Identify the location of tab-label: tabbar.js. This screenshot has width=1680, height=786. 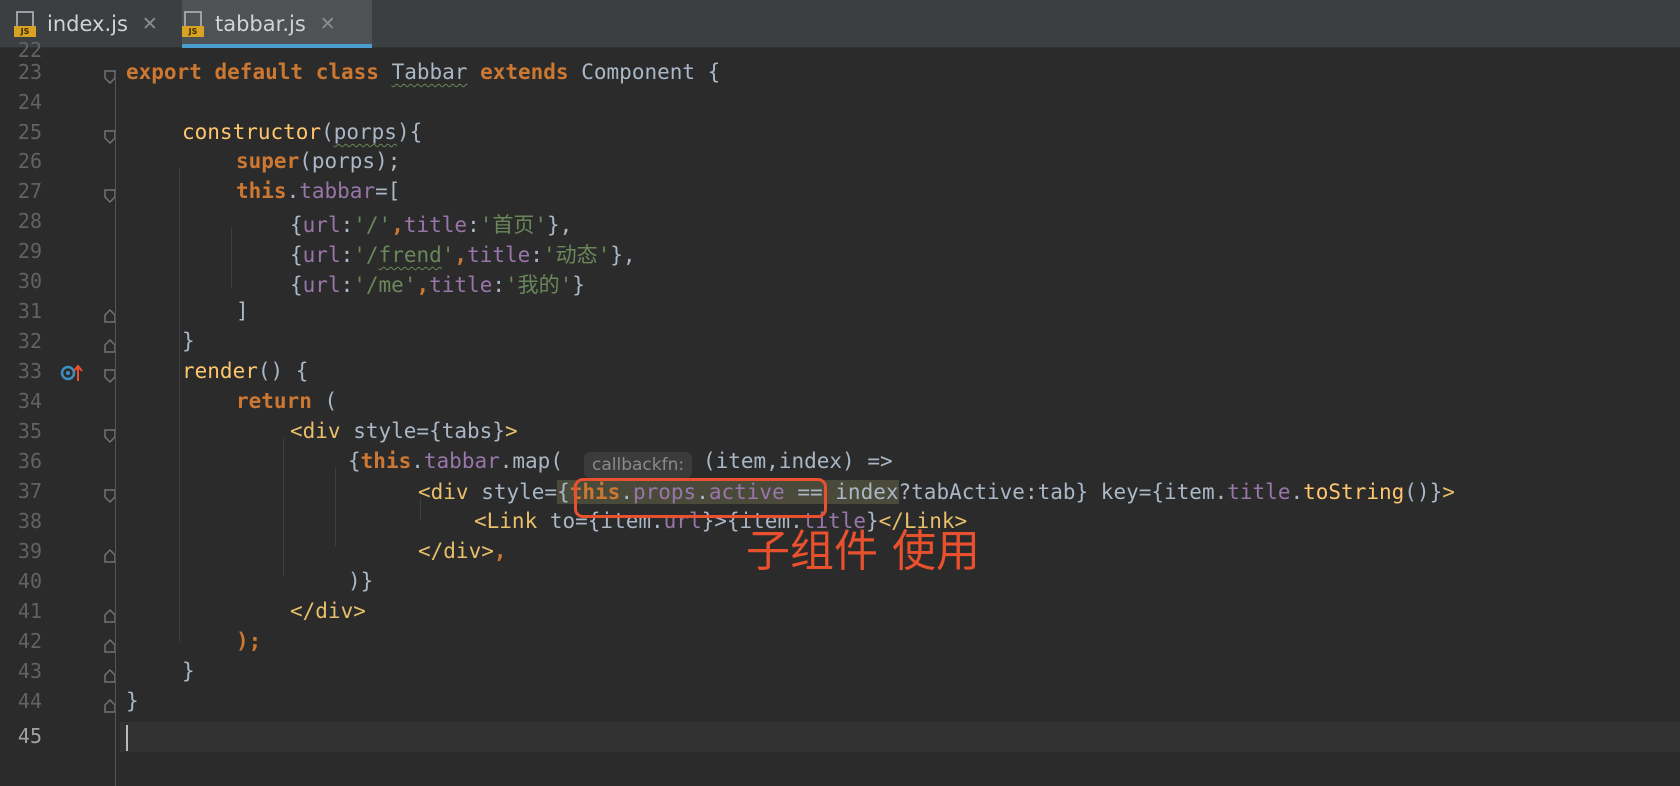
(260, 24).